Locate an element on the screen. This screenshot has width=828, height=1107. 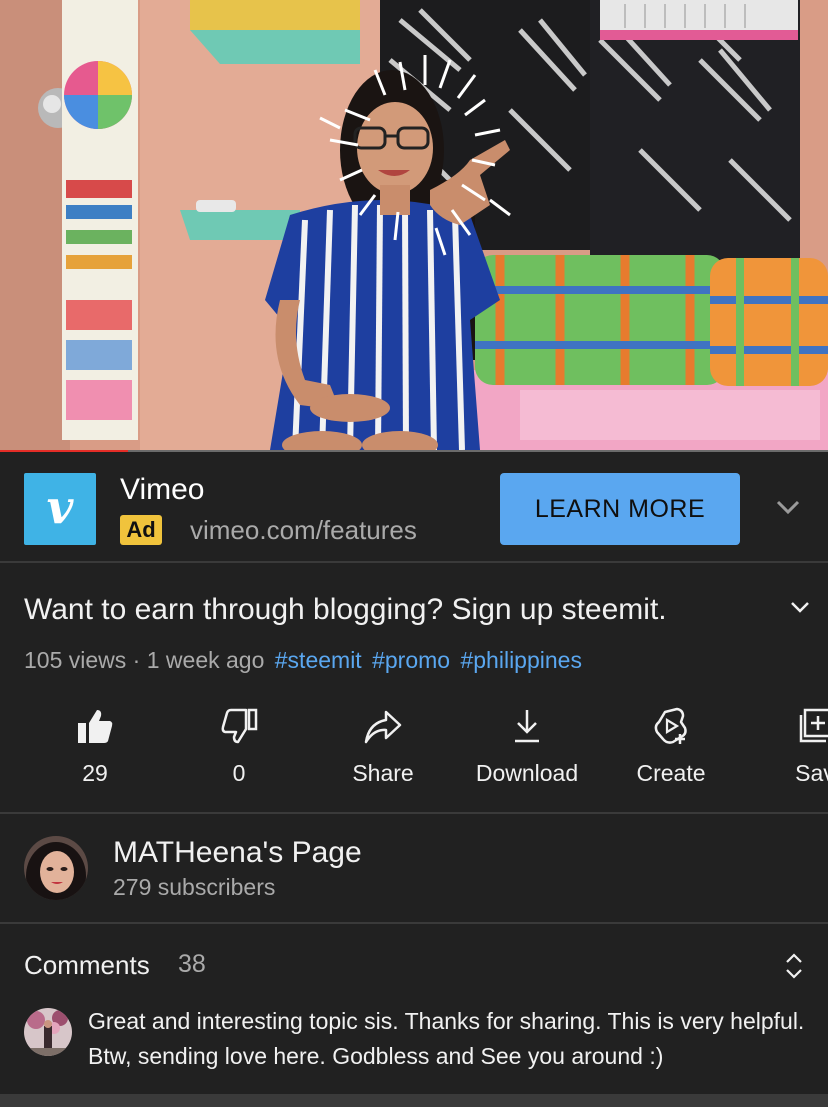
hashtag-promo: #promo is located at coordinates (411, 660).